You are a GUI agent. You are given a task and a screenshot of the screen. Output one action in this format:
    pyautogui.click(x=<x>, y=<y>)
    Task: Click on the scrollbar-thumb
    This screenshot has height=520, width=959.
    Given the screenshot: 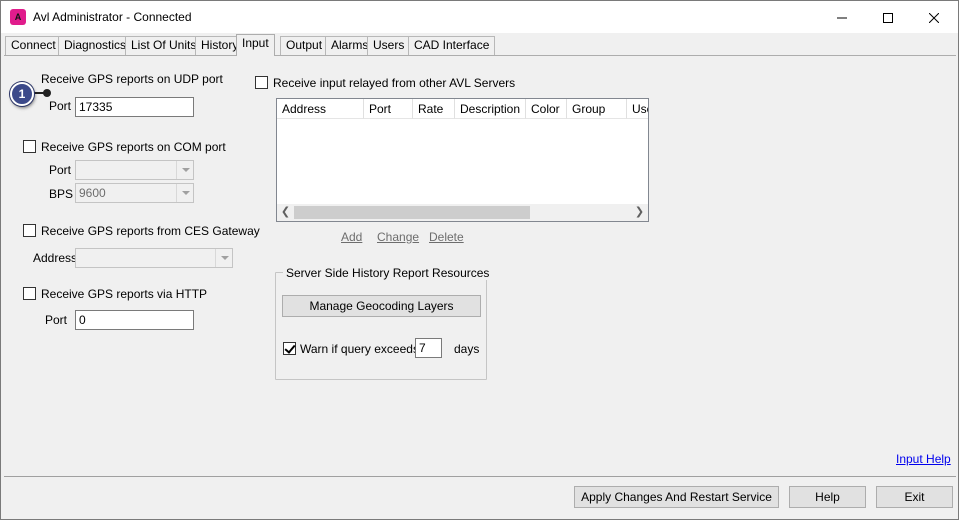 What is the action you would take?
    pyautogui.click(x=412, y=212)
    